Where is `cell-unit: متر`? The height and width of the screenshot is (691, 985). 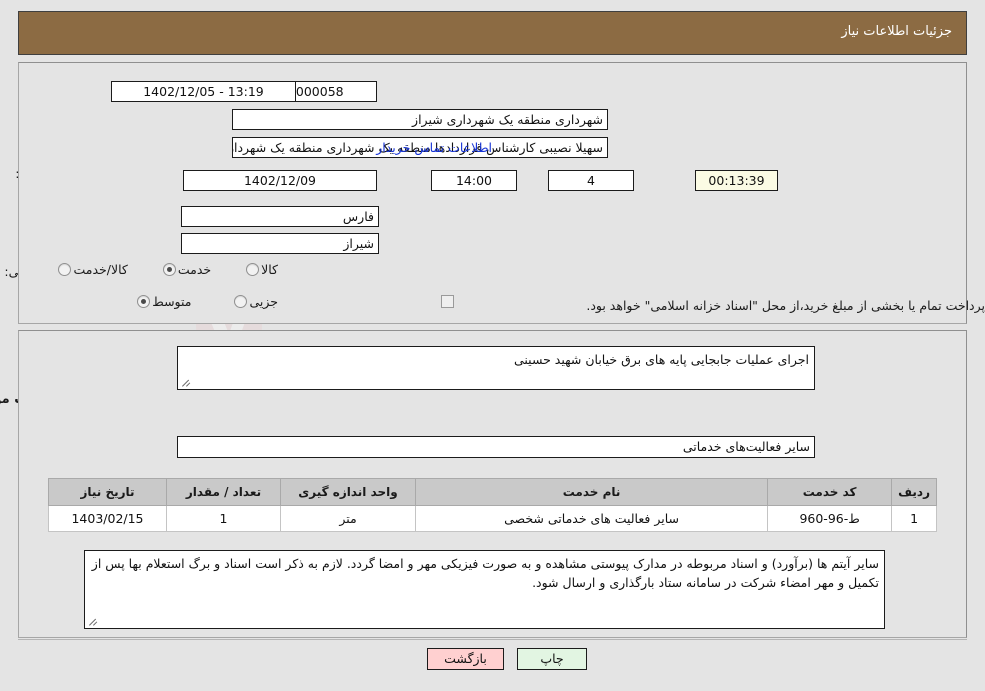
cell-unit: متر is located at coordinates (348, 518).